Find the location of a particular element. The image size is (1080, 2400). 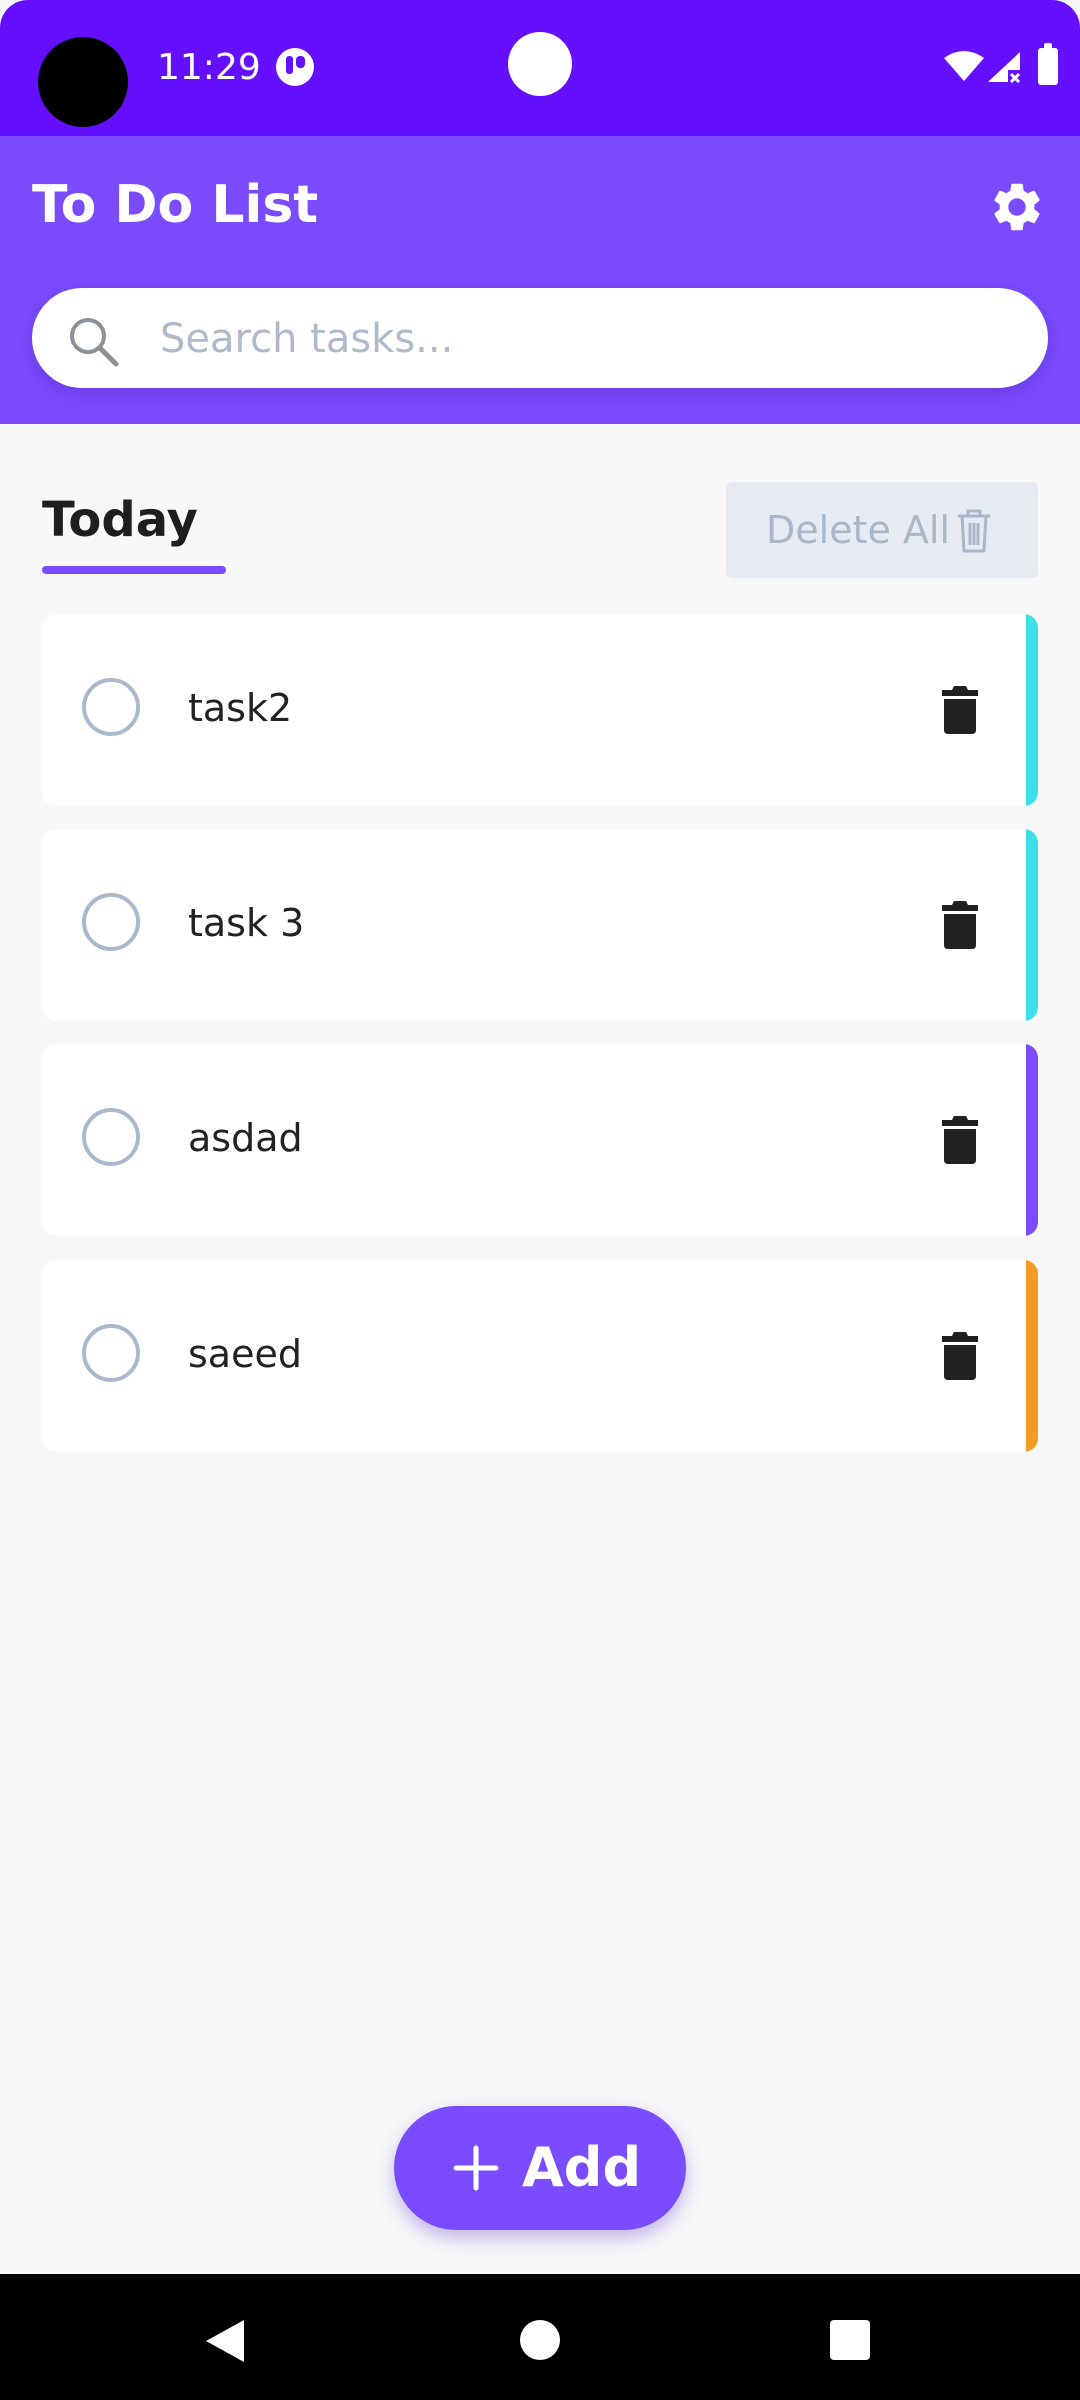

recents-icon is located at coordinates (850, 2340).